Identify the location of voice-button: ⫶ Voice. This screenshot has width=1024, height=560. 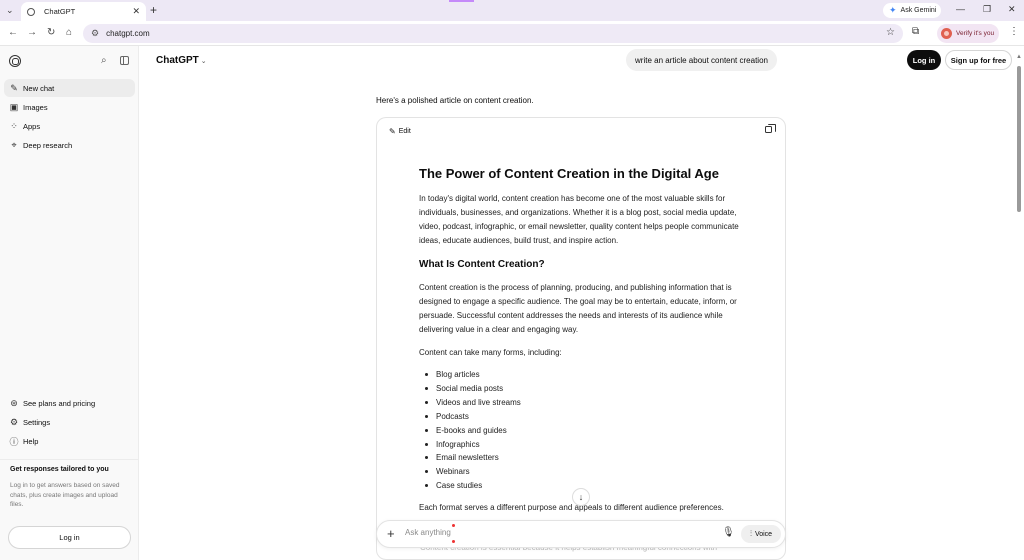
(761, 534).